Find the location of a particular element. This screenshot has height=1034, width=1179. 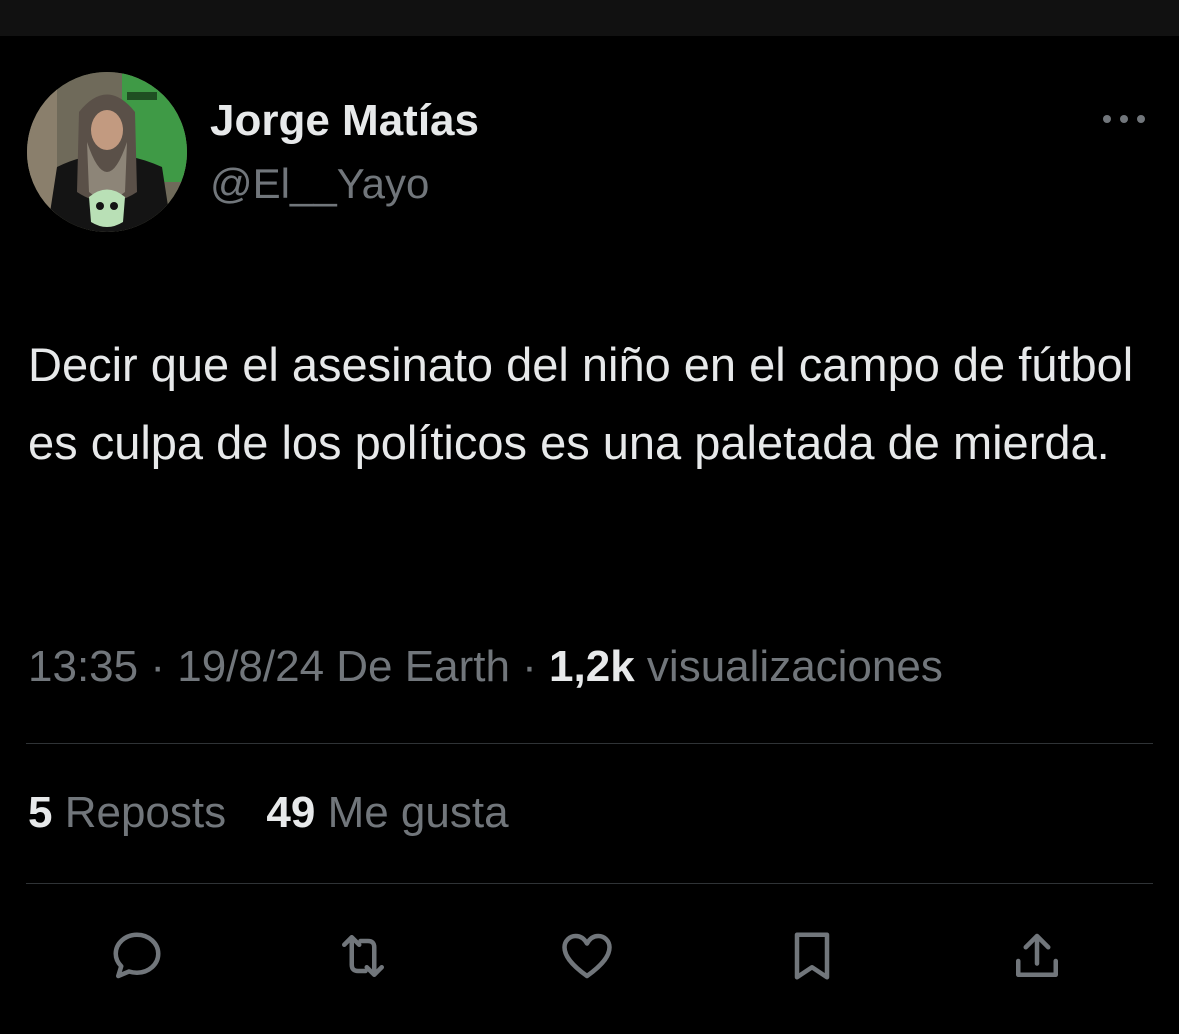

tweet-action-bar is located at coordinates (589, 956).